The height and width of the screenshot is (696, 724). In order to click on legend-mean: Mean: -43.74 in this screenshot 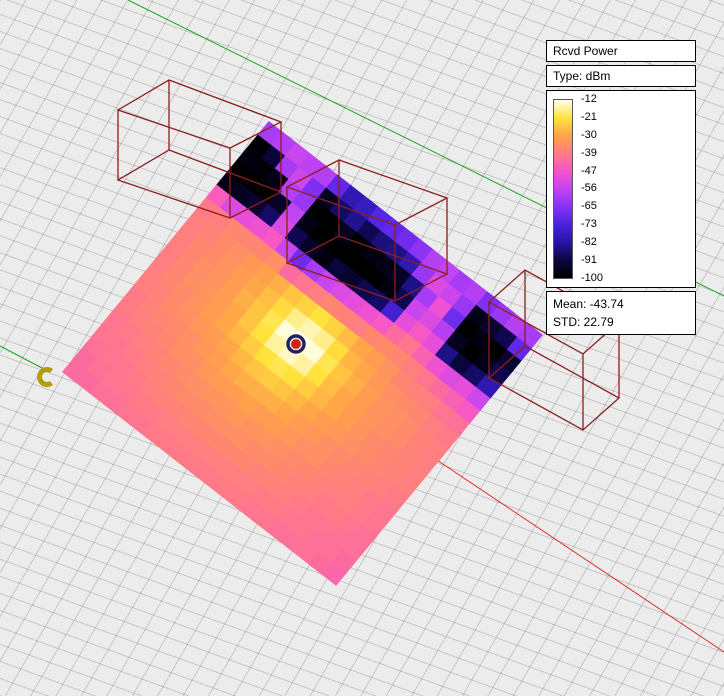, I will do `click(588, 304)`.